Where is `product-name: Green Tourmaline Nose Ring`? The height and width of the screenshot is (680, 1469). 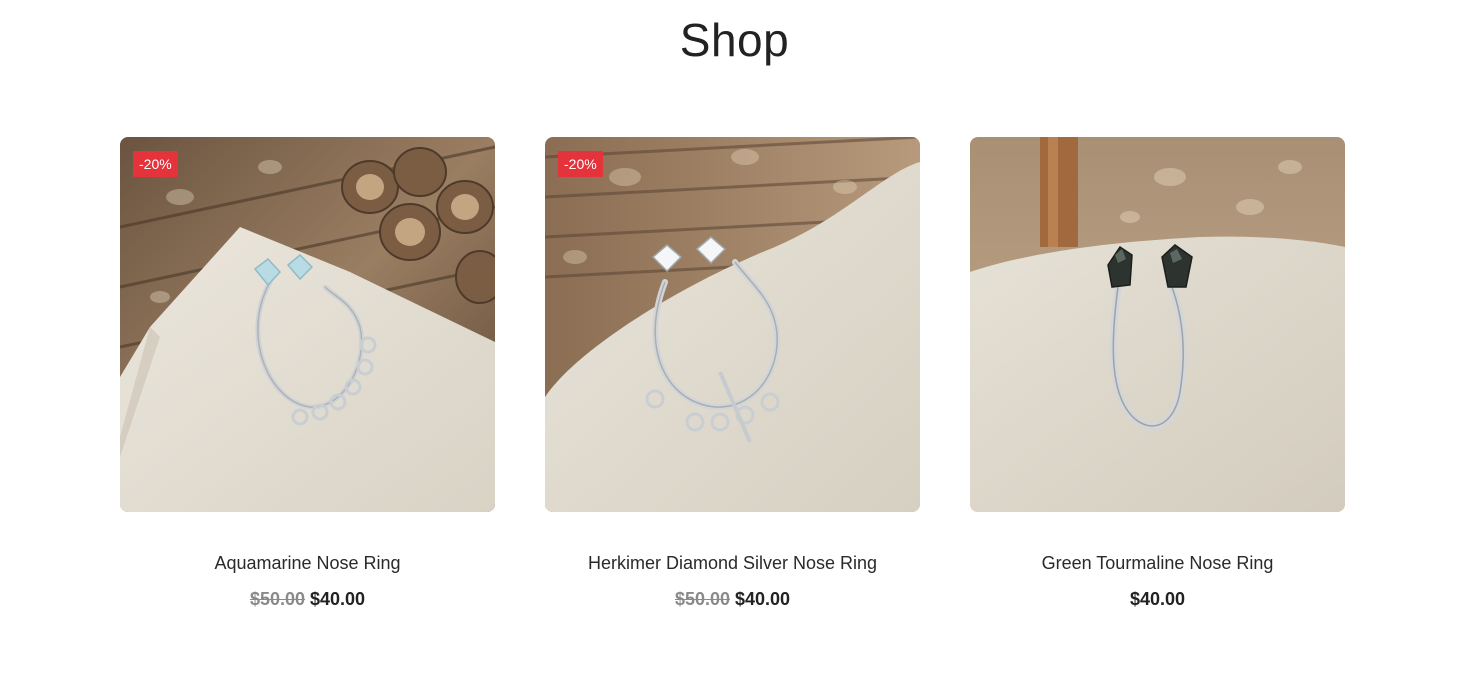
product-name: Green Tourmaline Nose Ring is located at coordinates (1157, 563).